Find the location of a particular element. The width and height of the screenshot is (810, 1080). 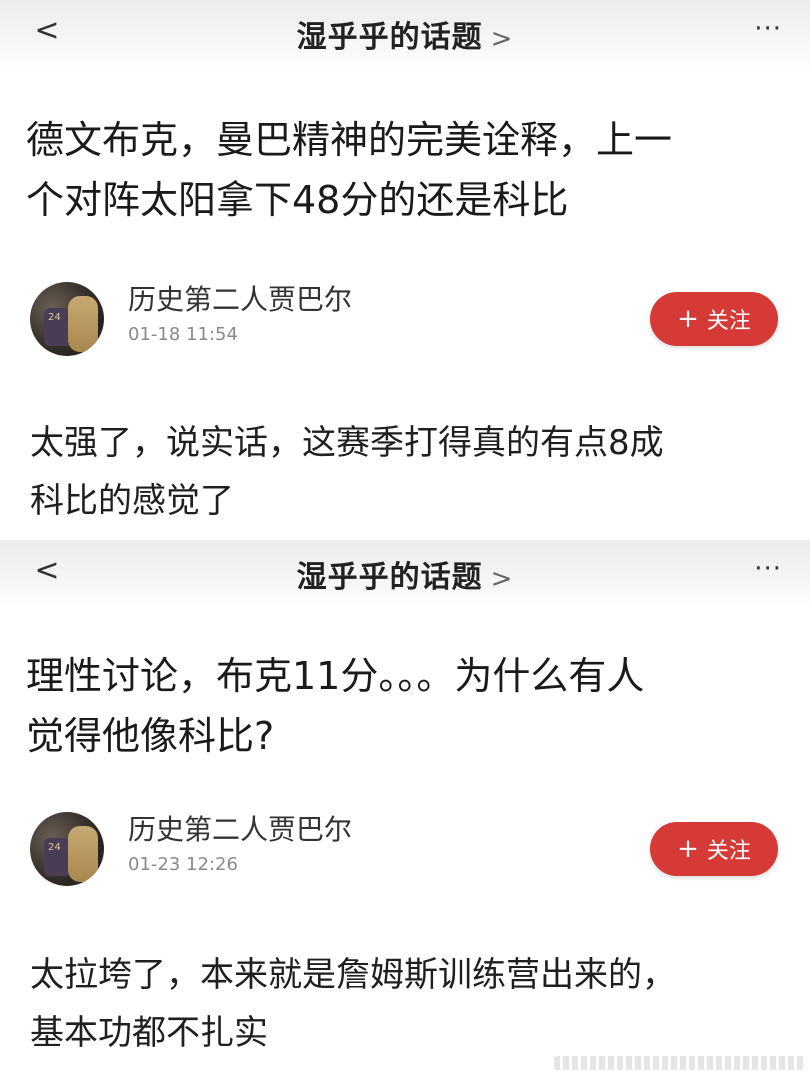

comment-line: 基本功都不扎实 is located at coordinates (149, 1033).